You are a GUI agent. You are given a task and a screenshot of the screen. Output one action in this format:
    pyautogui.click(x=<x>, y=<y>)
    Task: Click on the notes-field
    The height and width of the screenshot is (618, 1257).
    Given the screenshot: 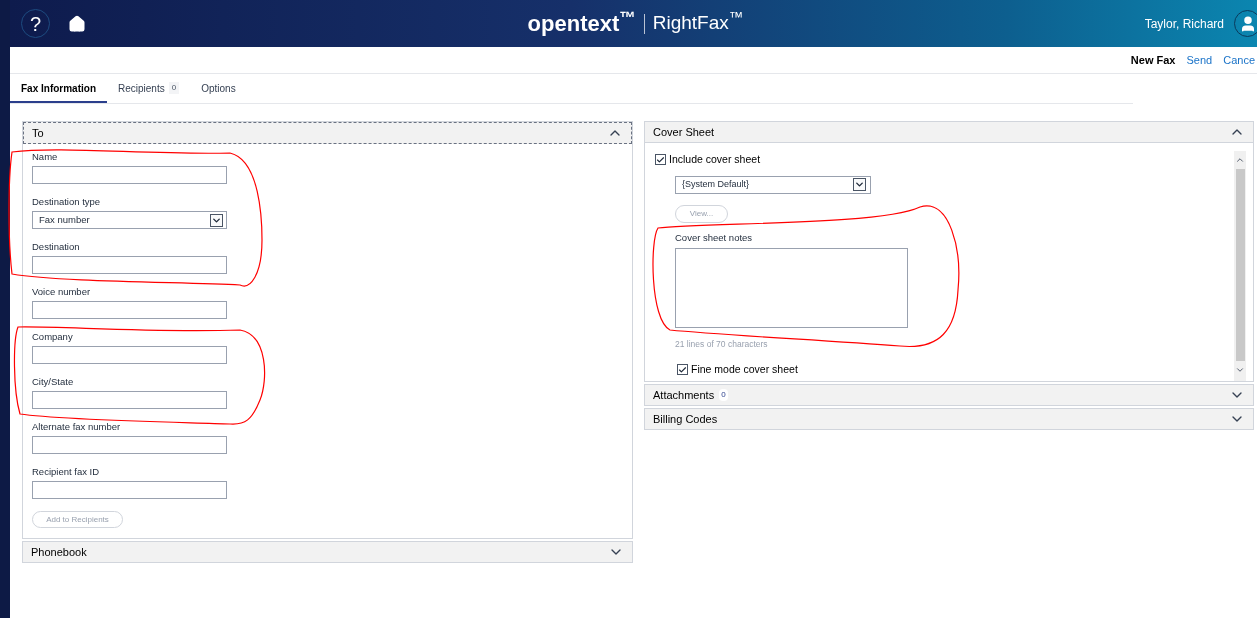 What is the action you would take?
    pyautogui.click(x=791, y=288)
    